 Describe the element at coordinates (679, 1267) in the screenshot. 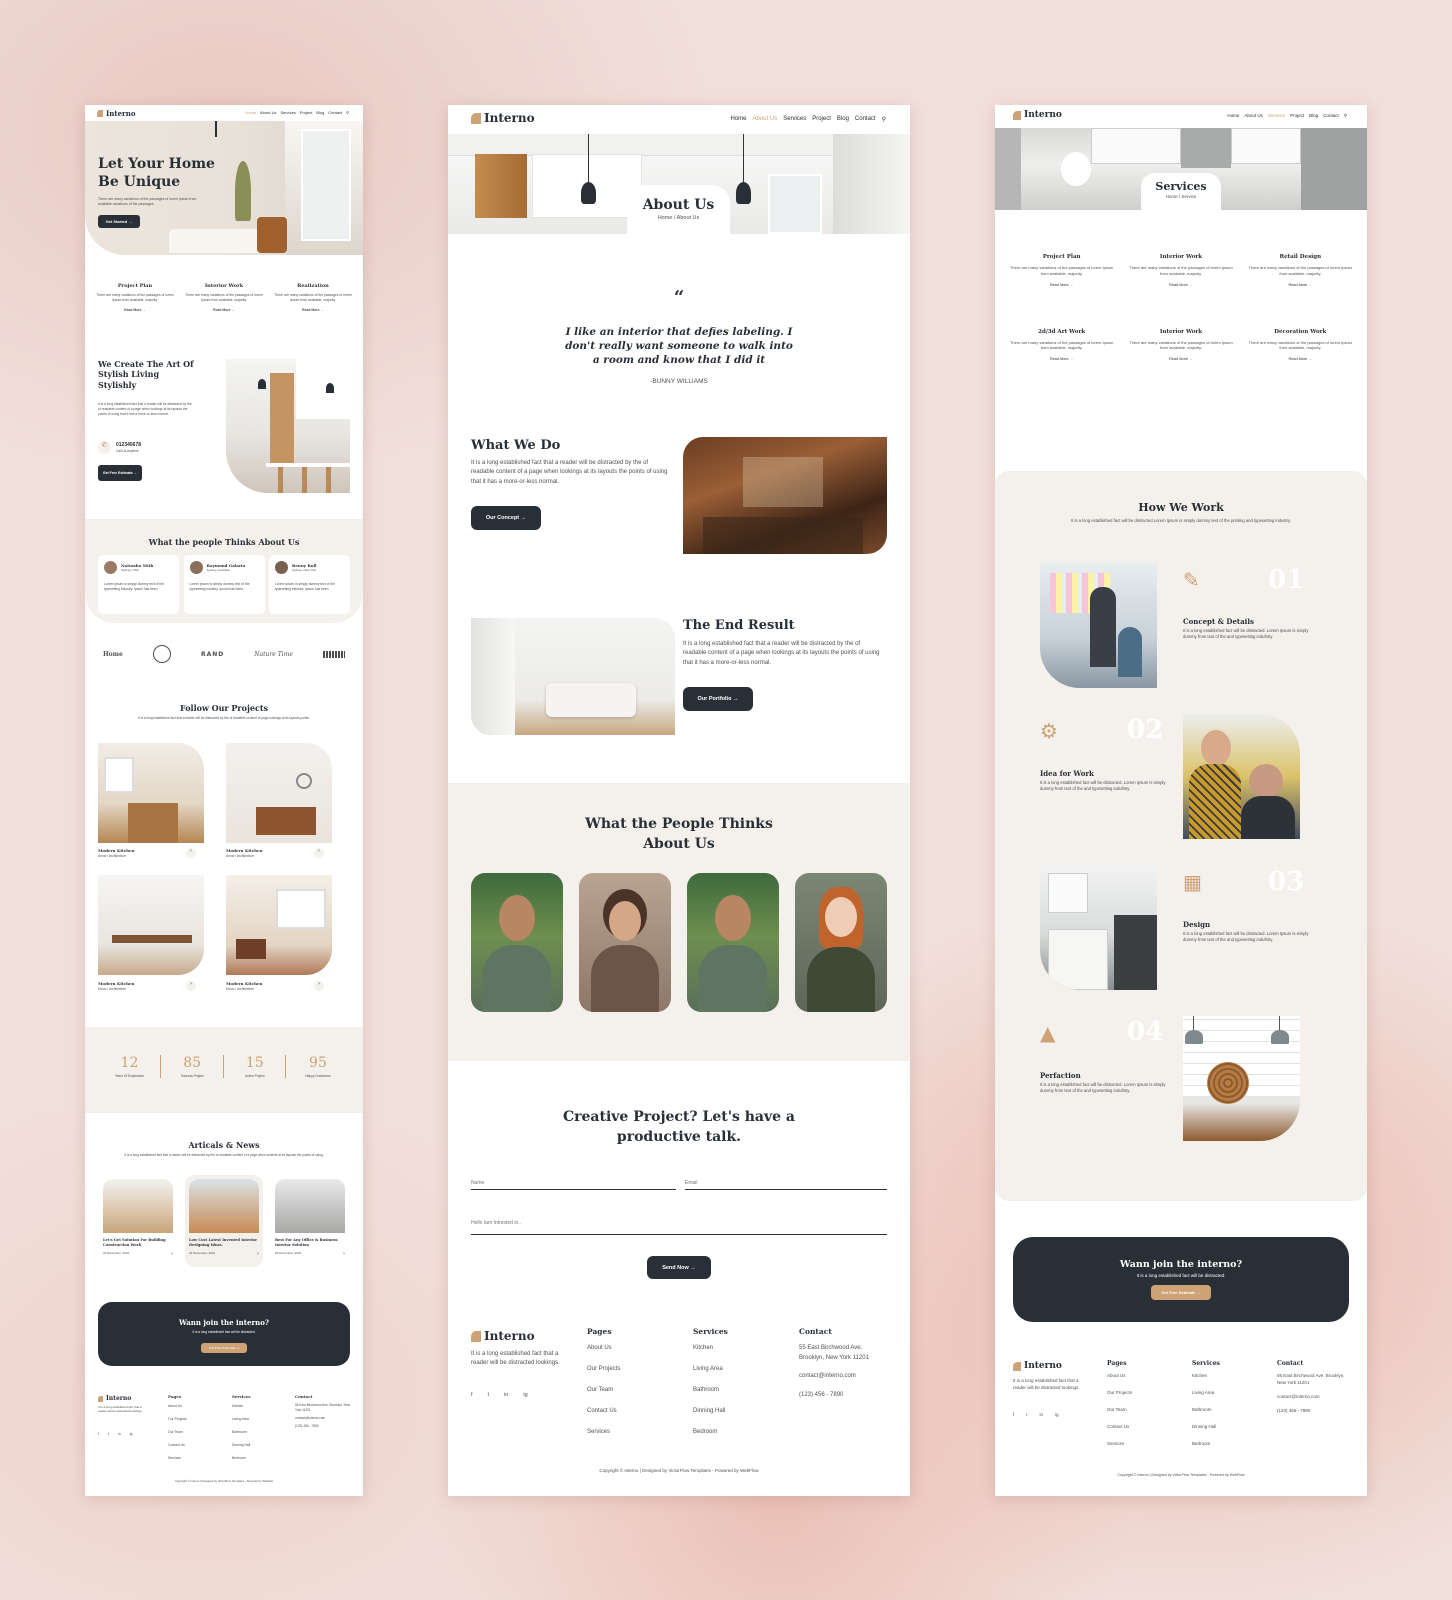

I see `send-now-button: Send Now →` at that location.